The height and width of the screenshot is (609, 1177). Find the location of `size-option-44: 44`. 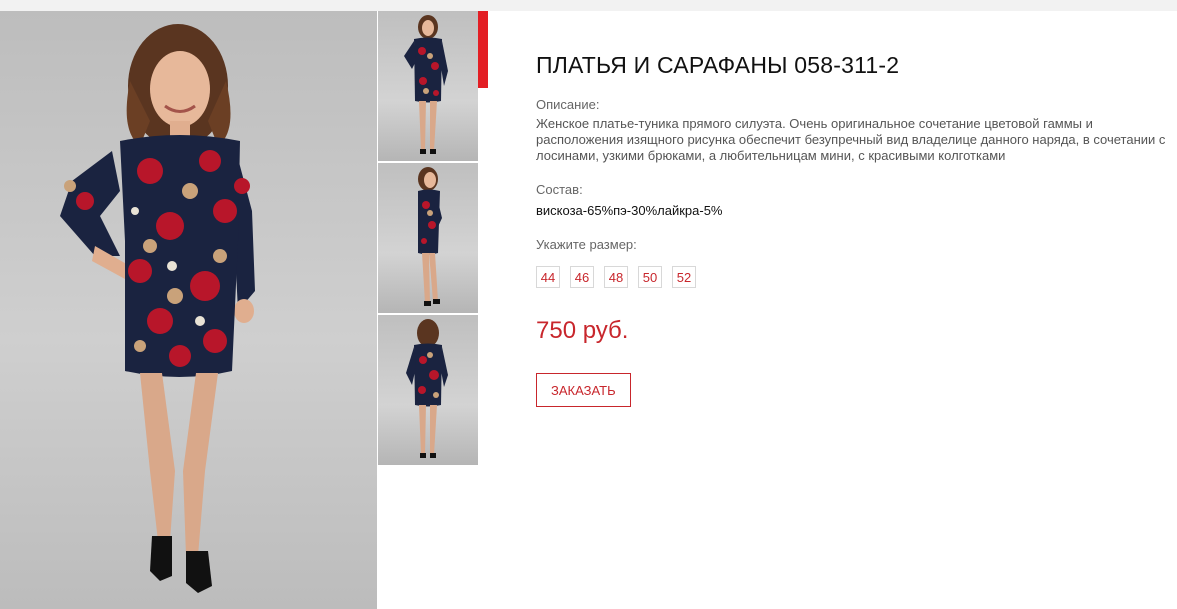

size-option-44: 44 is located at coordinates (548, 277).